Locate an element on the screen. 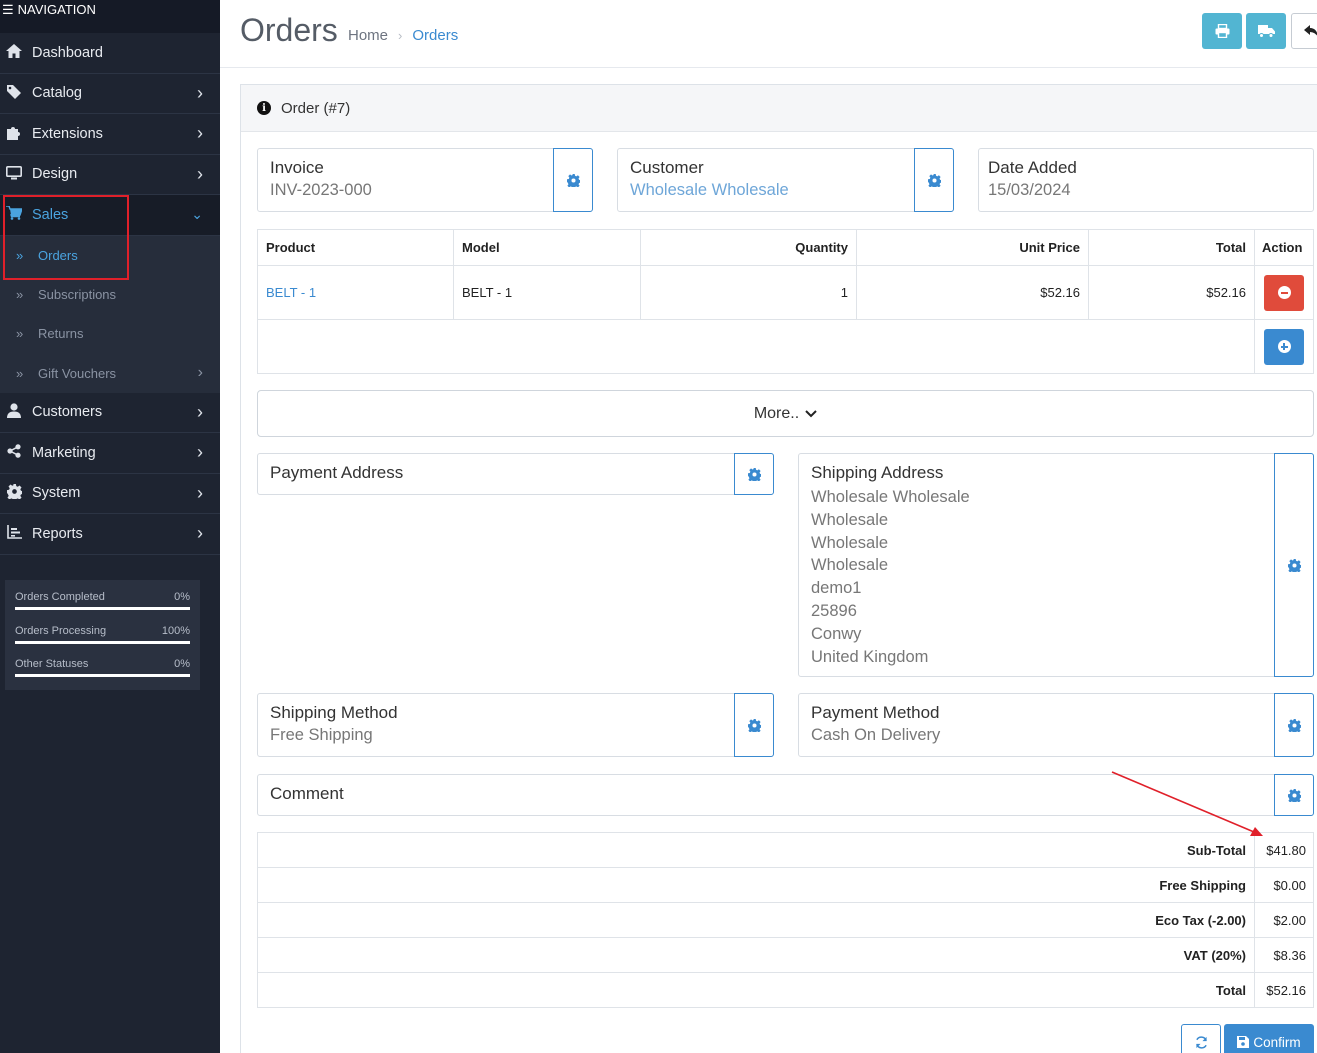 The height and width of the screenshot is (1053, 1317). payment-address-settings-button is located at coordinates (754, 474).